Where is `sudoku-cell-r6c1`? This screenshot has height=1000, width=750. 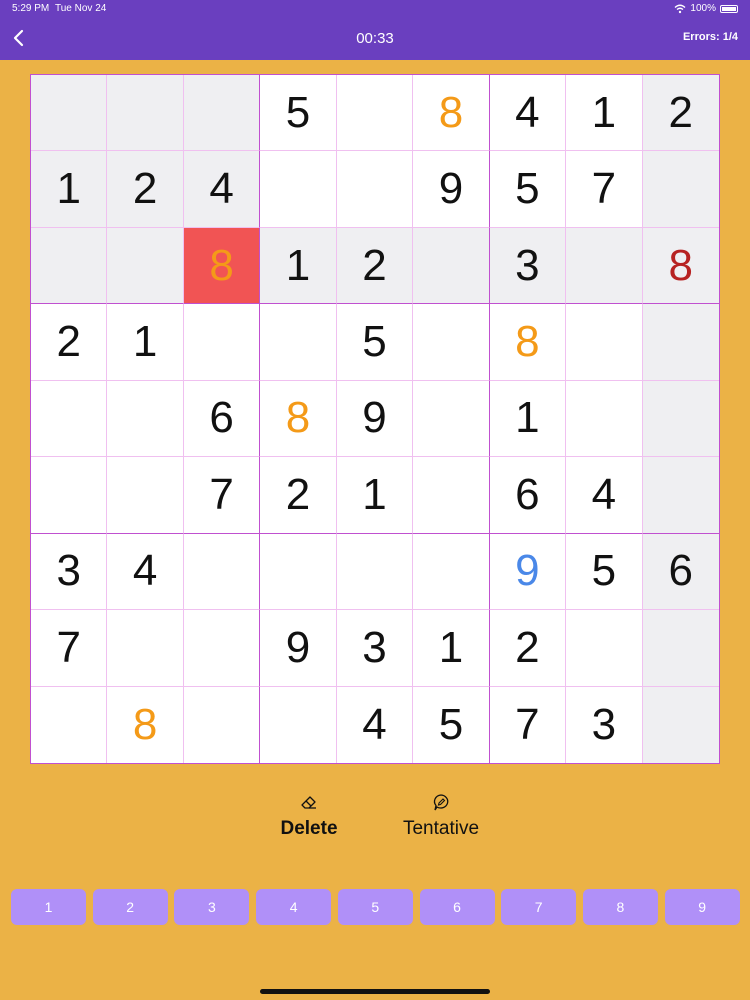 sudoku-cell-r6c1 is located at coordinates (69, 495).